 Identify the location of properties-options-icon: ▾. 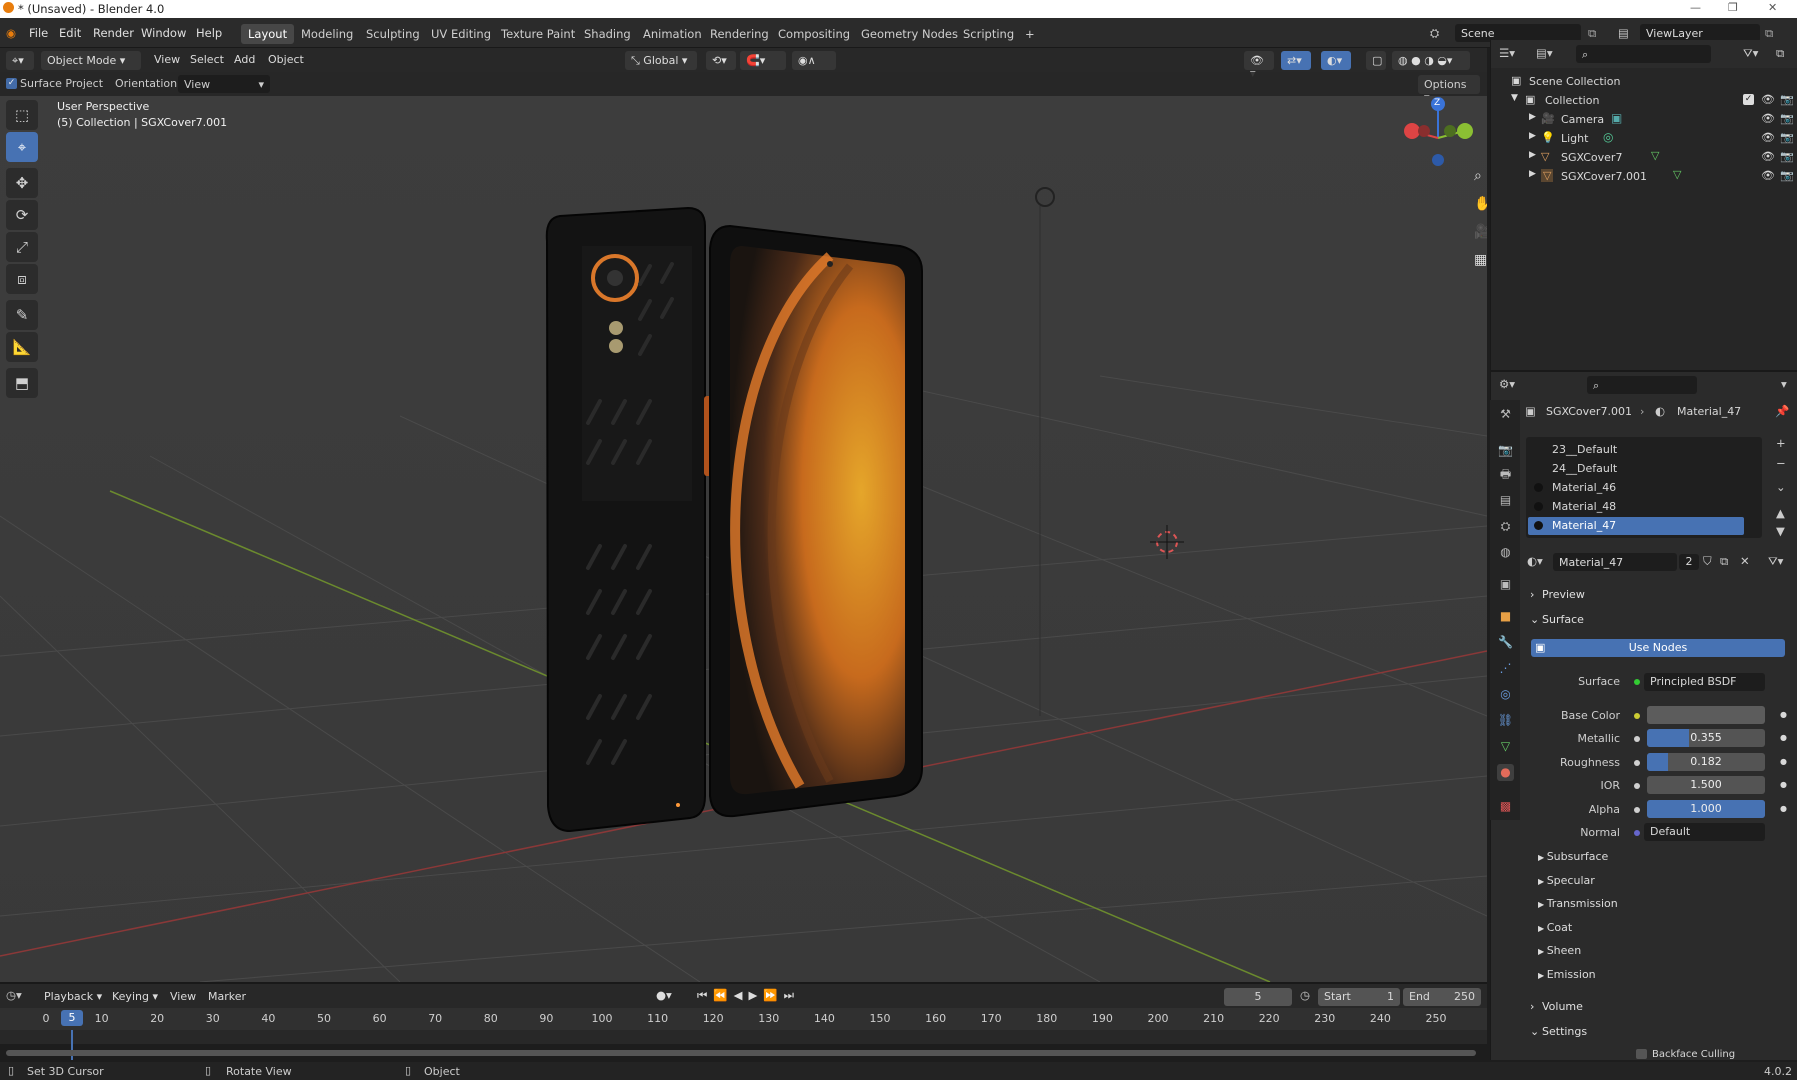
(1784, 384).